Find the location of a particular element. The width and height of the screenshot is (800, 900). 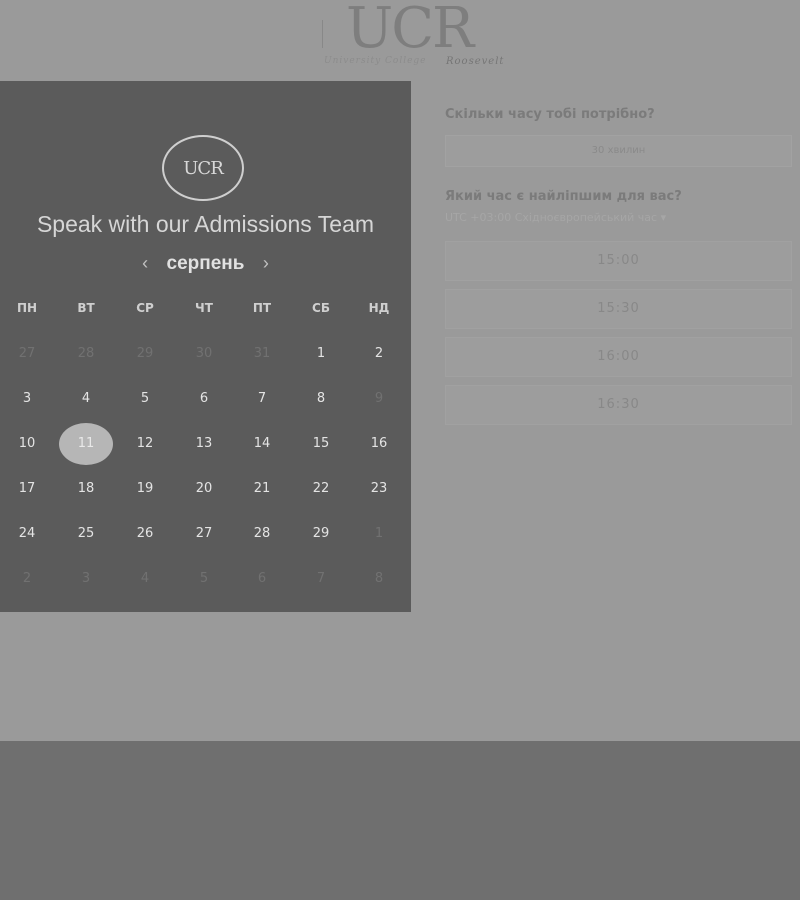

weekday-header: ПН ВТ СР ЧТ ПТ СБ НД is located at coordinates (205, 311).